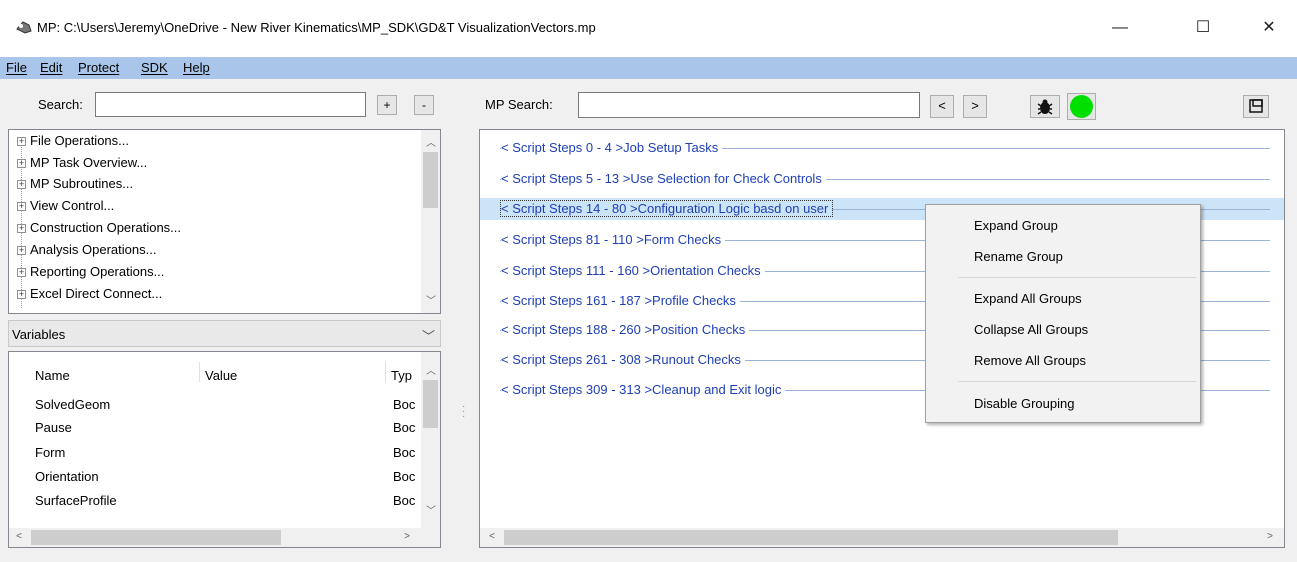 This screenshot has height=562, width=1297. I want to click on search-input, so click(230, 104).